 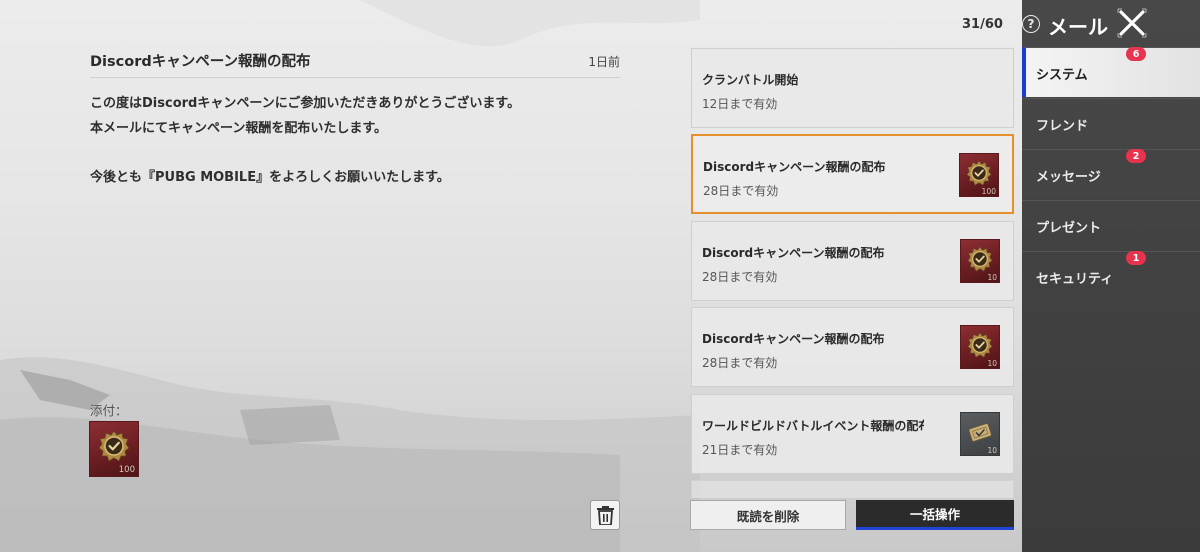 I want to click on attachment-quantity: 100, so click(x=126, y=470).